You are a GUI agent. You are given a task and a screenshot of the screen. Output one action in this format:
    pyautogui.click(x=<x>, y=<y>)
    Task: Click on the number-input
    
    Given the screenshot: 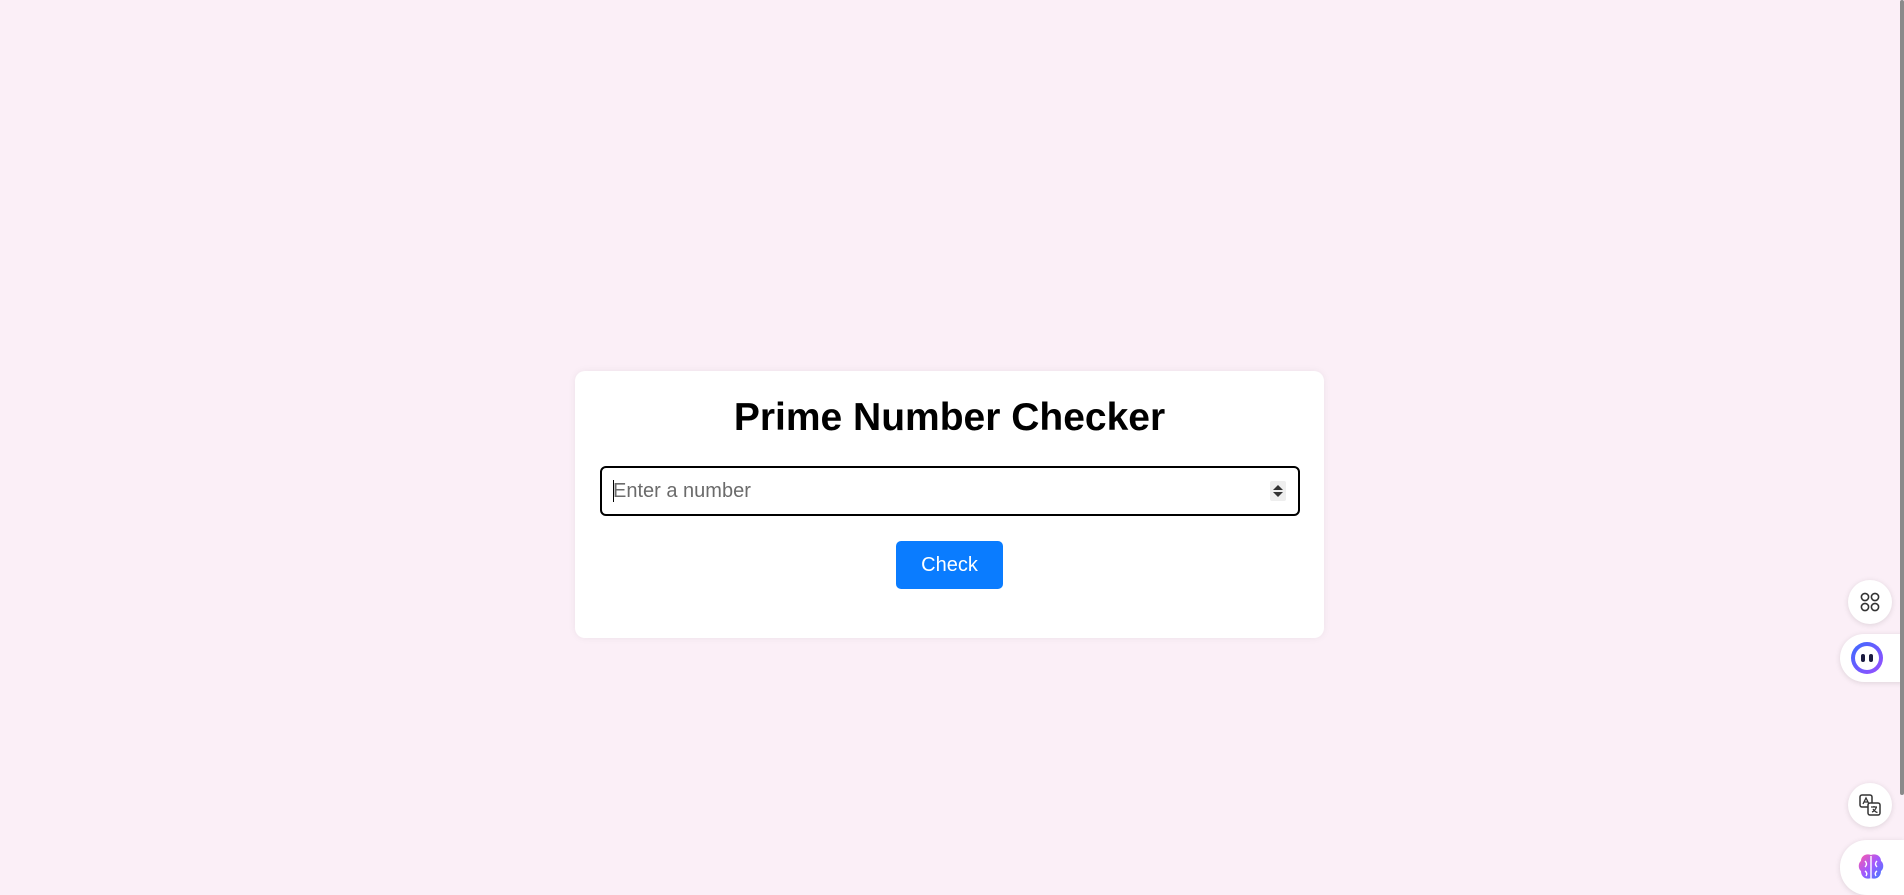 What is the action you would take?
    pyautogui.click(x=922, y=491)
    